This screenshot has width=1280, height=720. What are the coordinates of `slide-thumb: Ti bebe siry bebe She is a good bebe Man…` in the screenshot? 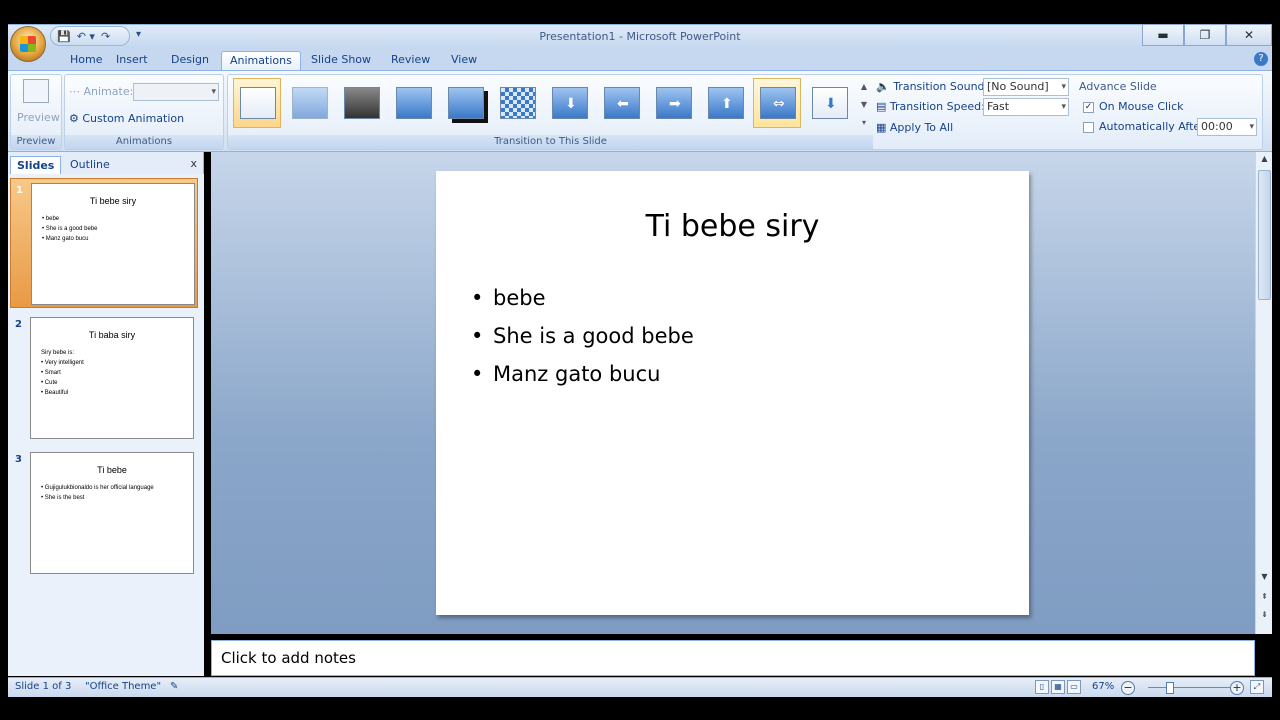 It's located at (113, 244).